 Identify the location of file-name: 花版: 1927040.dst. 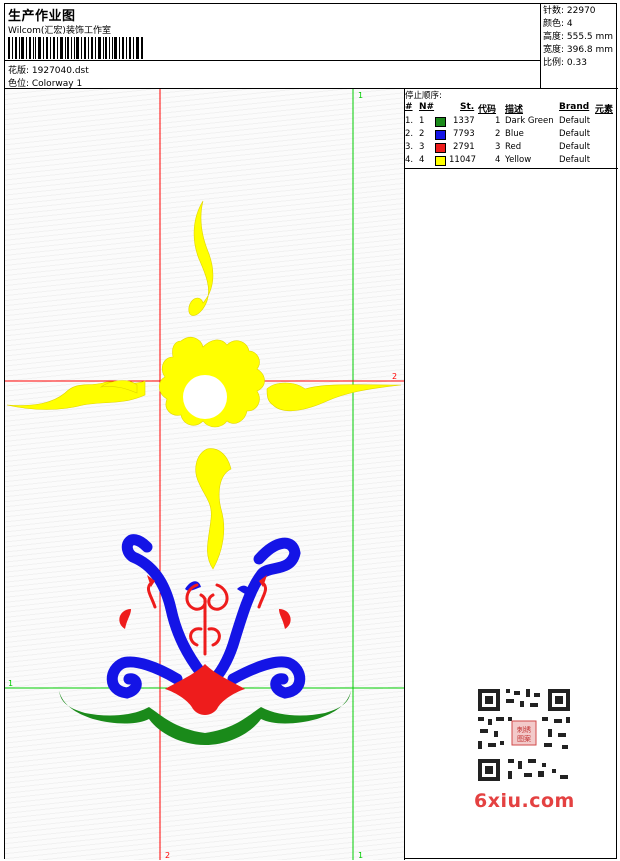
(48, 71).